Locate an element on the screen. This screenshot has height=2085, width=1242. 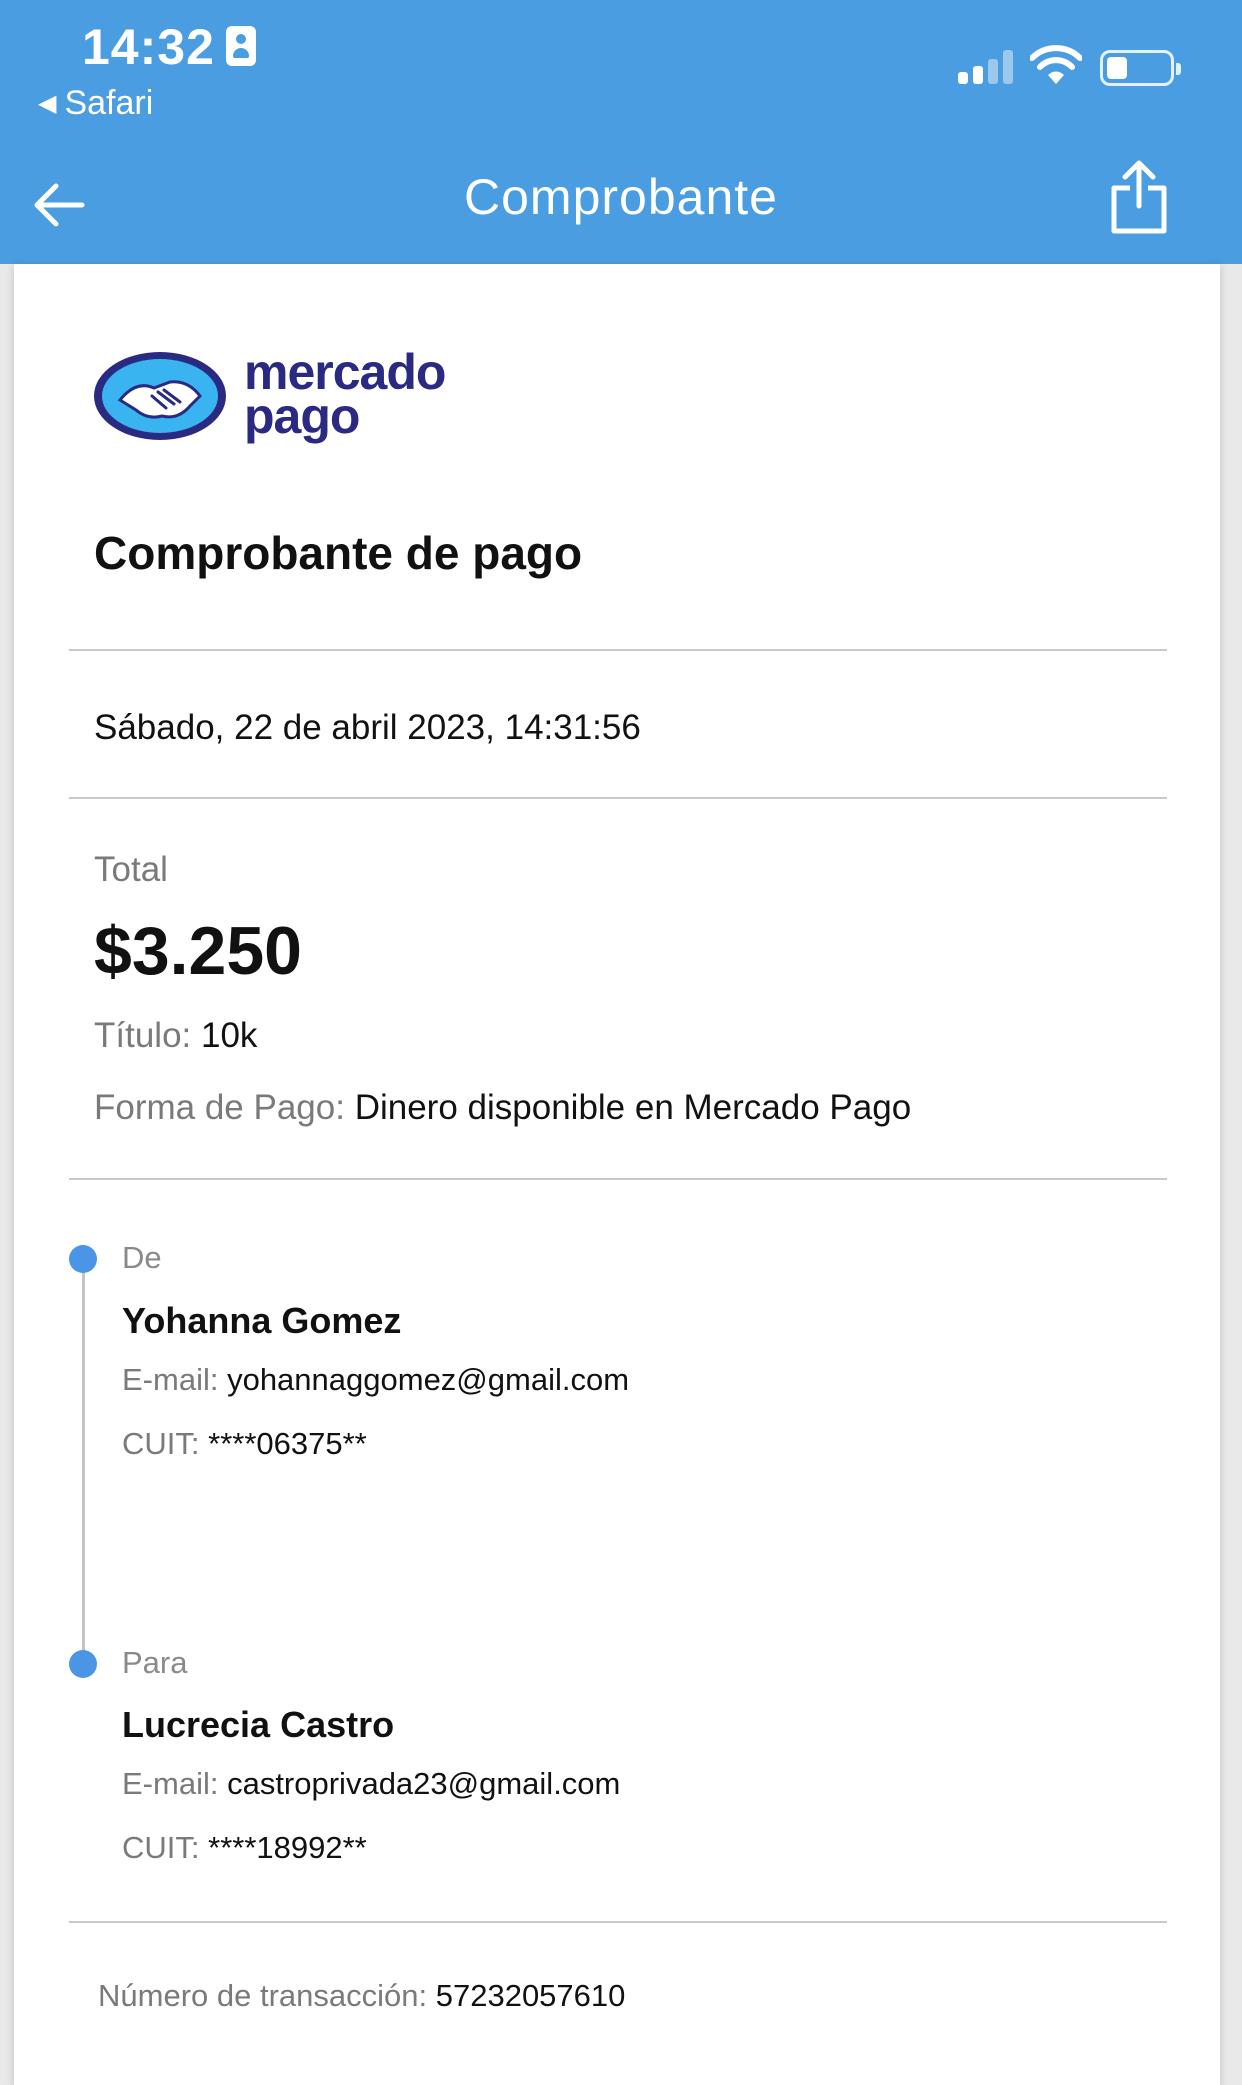
timeline-connector is located at coordinates (83, 1461).